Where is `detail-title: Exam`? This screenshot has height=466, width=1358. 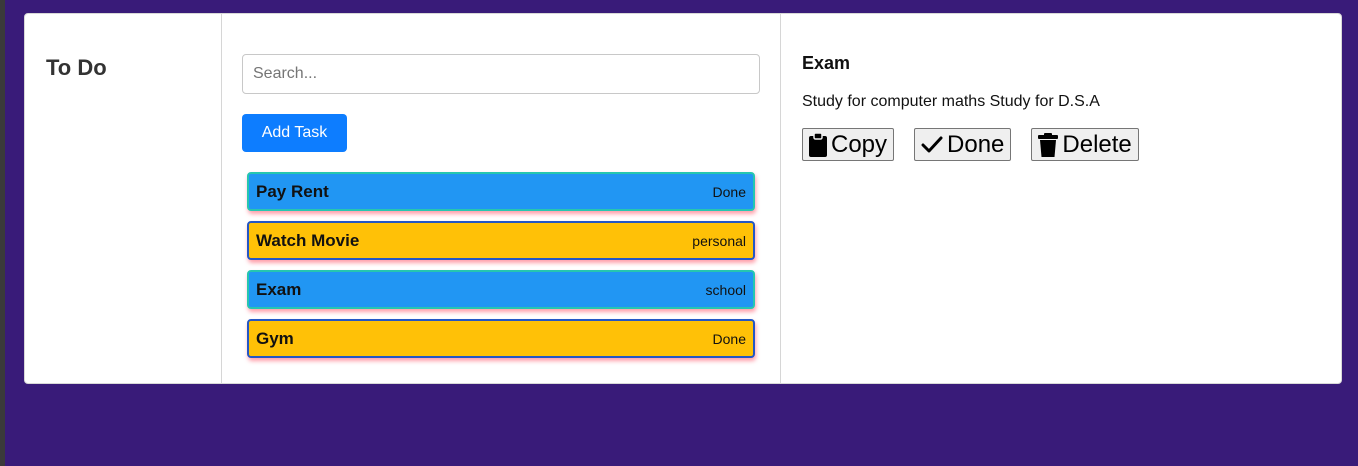
detail-title: Exam is located at coordinates (826, 63).